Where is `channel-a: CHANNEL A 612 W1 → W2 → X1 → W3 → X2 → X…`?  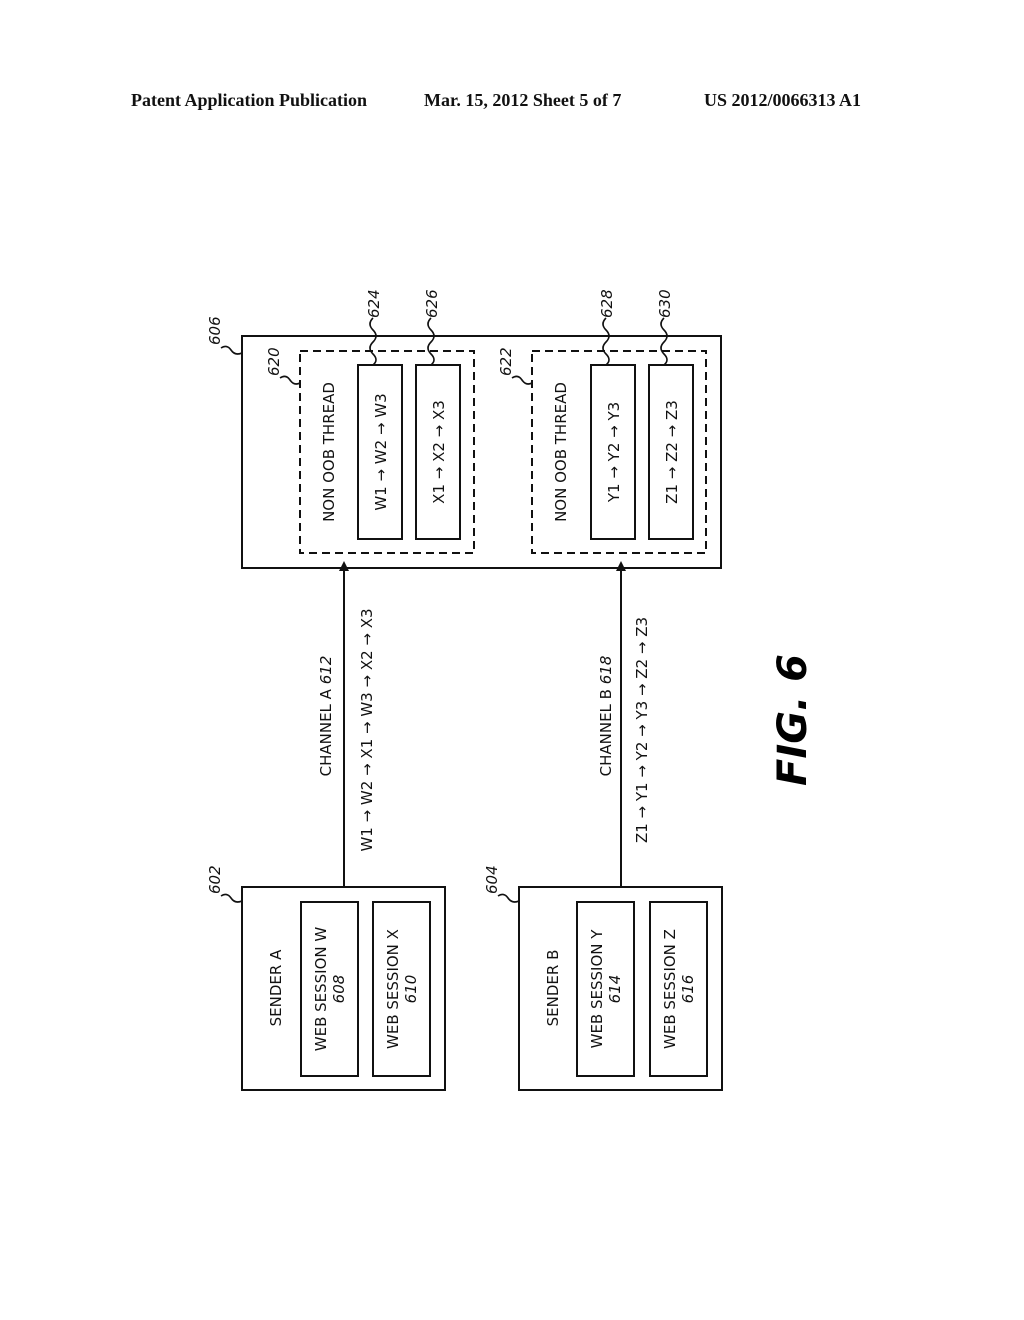
channel-a: CHANNEL A 612 W1 → W2 → X1 → W3 → X2 → X… is located at coordinates (346, 723).